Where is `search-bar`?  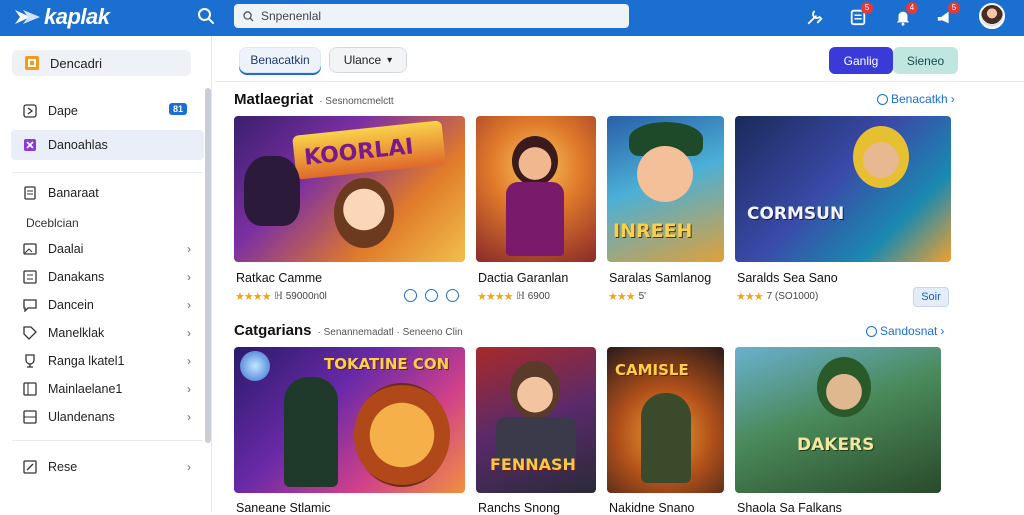
search-bar is located at coordinates (431, 16).